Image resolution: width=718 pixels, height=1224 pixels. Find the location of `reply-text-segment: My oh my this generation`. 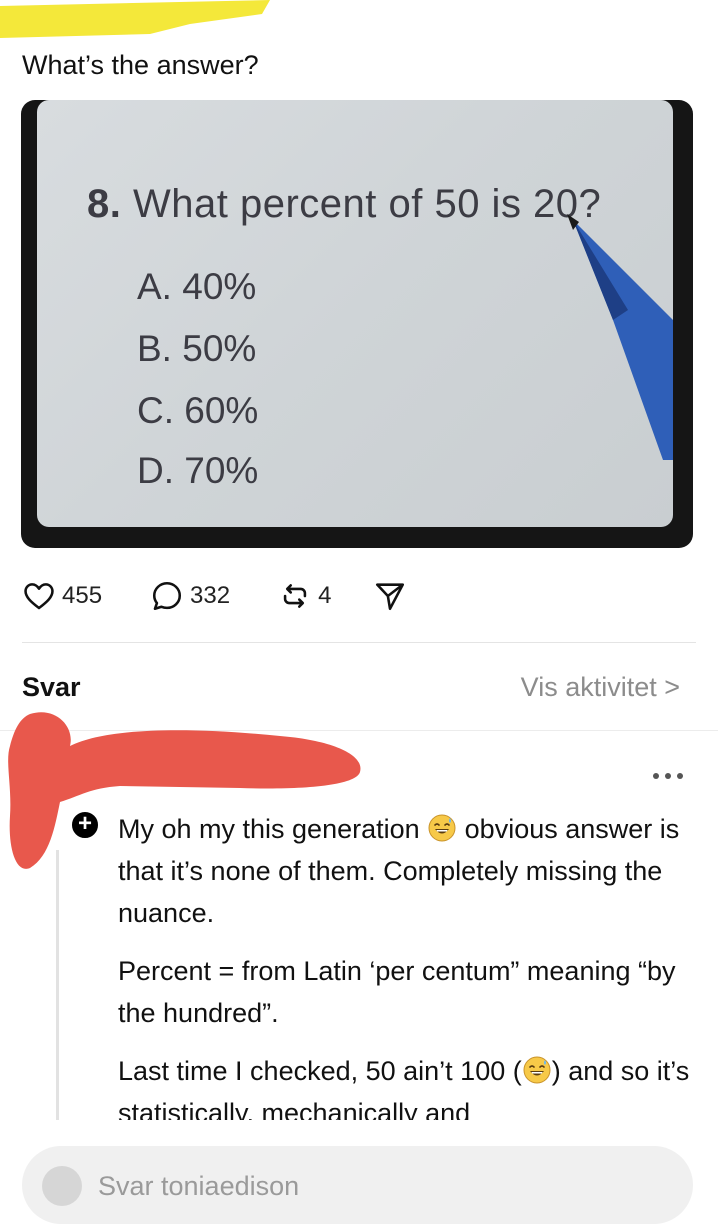

reply-text-segment: My oh my this generation is located at coordinates (273, 829).